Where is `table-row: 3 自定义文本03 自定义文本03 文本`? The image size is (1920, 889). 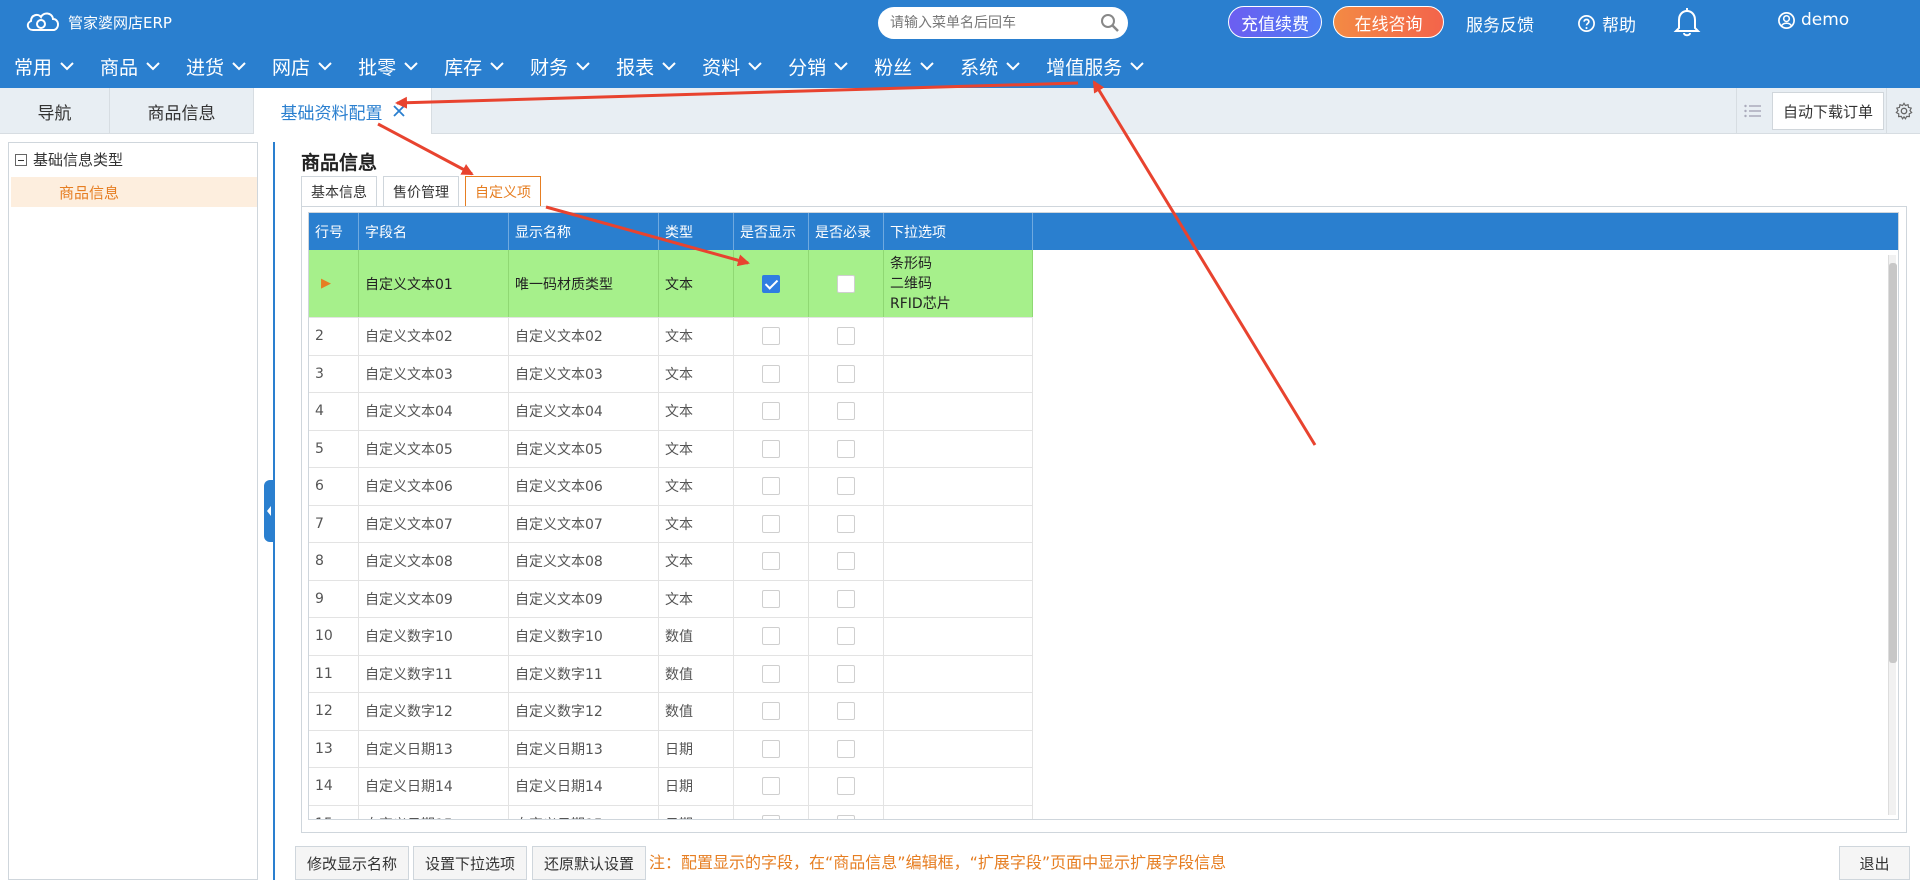 table-row: 3 自定义文本03 自定义文本03 文本 is located at coordinates (671, 374).